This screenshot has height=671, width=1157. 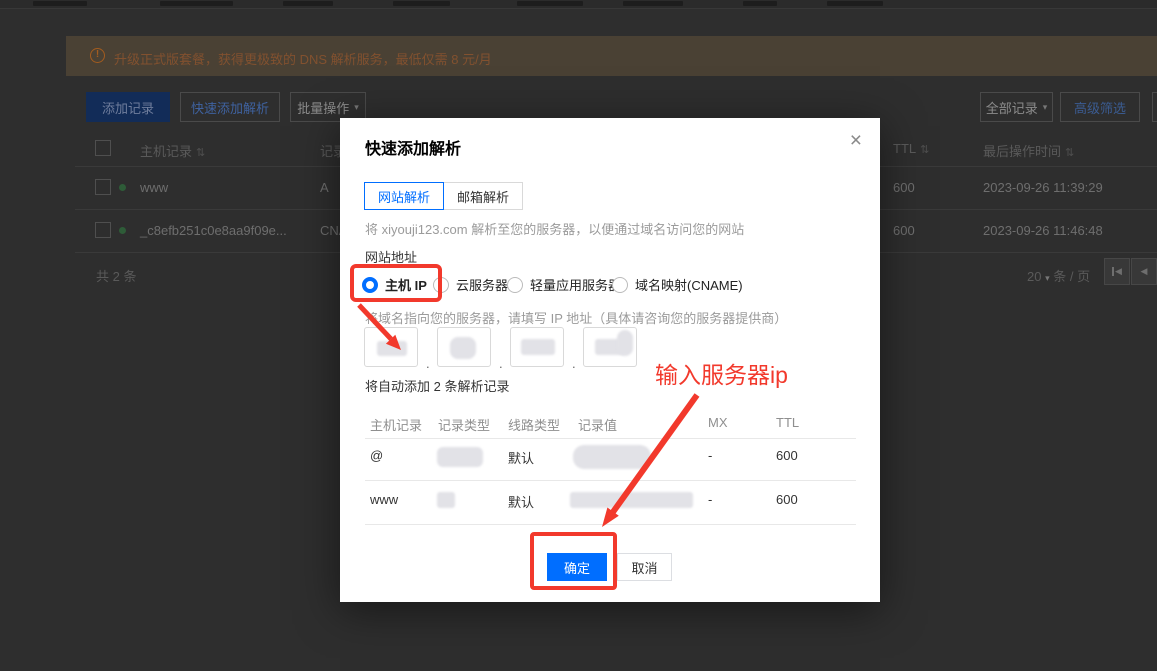 I want to click on batch-operations-label: 批量操作, so click(x=323, y=108).